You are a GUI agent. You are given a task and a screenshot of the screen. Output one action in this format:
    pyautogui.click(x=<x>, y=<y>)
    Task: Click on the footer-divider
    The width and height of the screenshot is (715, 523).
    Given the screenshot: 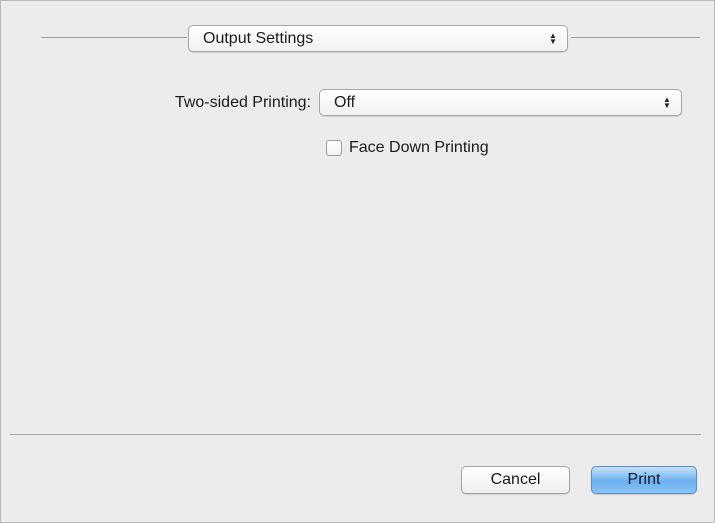 What is the action you would take?
    pyautogui.click(x=355, y=434)
    